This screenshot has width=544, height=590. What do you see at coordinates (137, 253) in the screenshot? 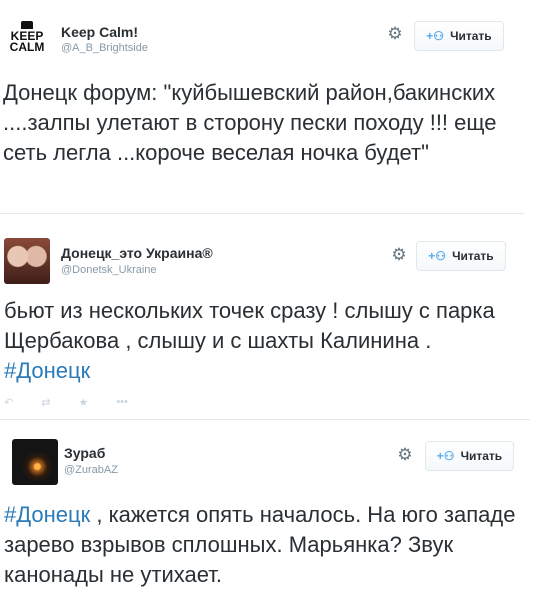
I see `user-name: Донецк_это Украина®` at bounding box center [137, 253].